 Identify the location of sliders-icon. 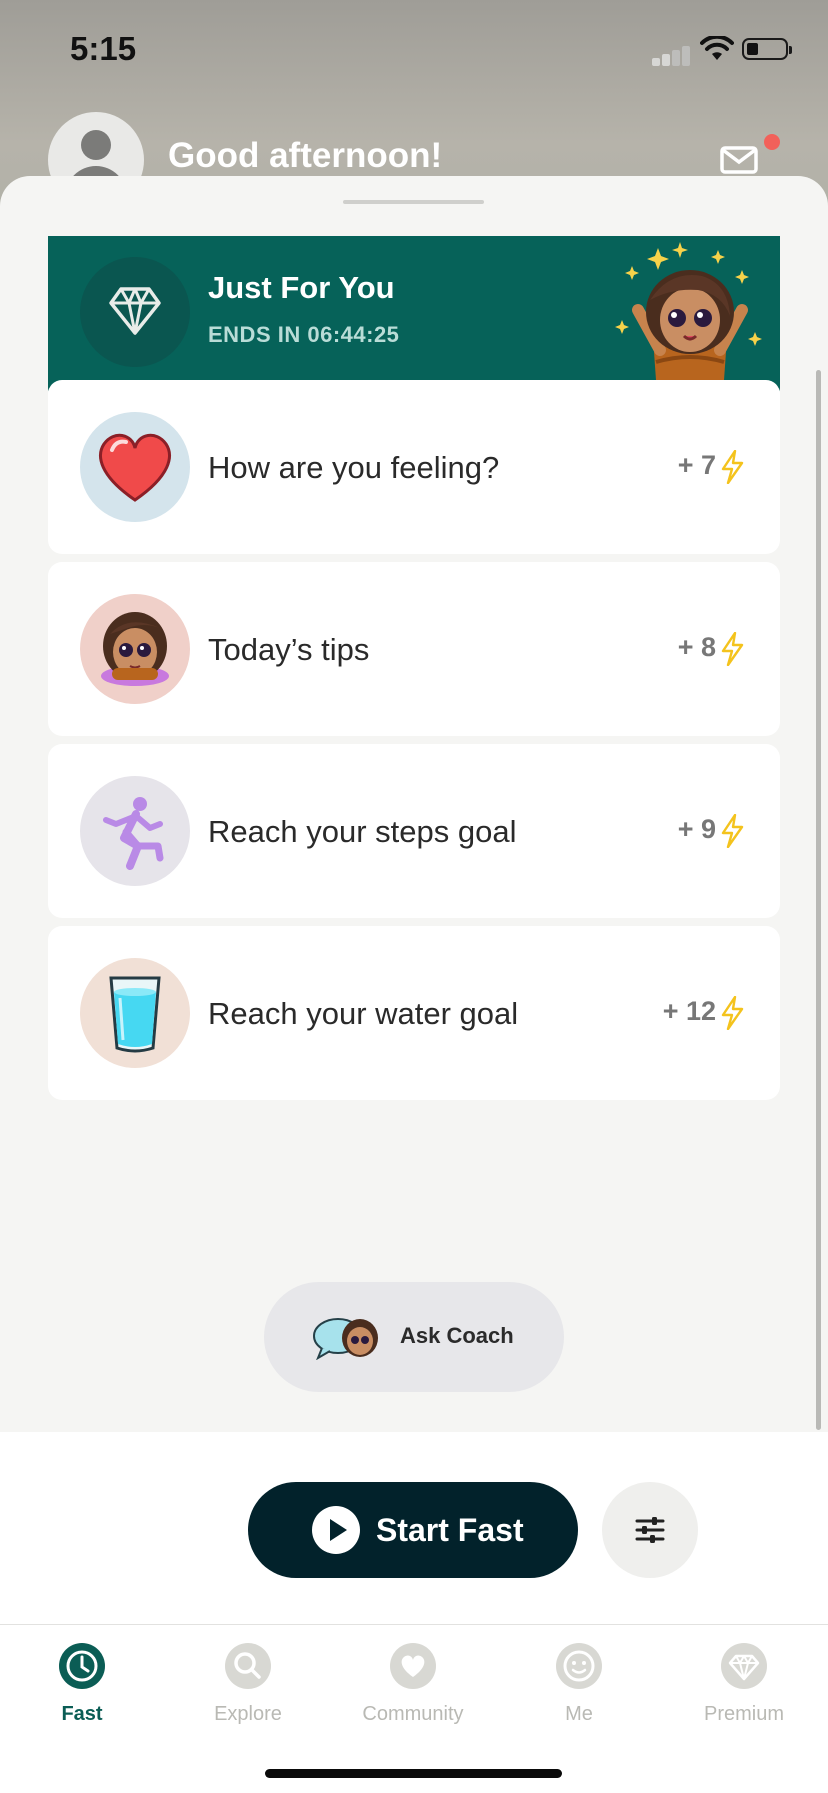
(650, 1530).